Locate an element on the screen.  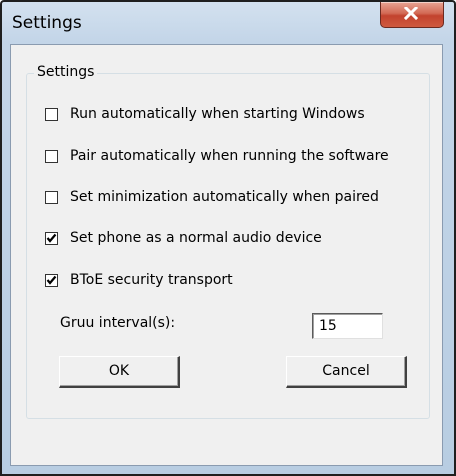
groupbox-legend: Settings is located at coordinates (66, 72).